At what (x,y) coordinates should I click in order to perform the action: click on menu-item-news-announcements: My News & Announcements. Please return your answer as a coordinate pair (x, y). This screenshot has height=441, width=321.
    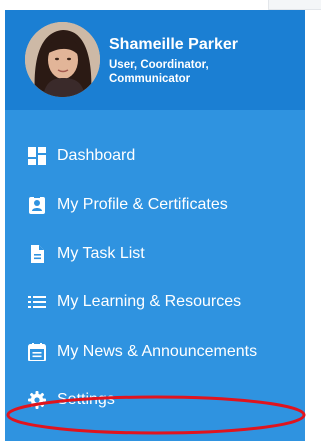
    Looking at the image, I should click on (155, 352).